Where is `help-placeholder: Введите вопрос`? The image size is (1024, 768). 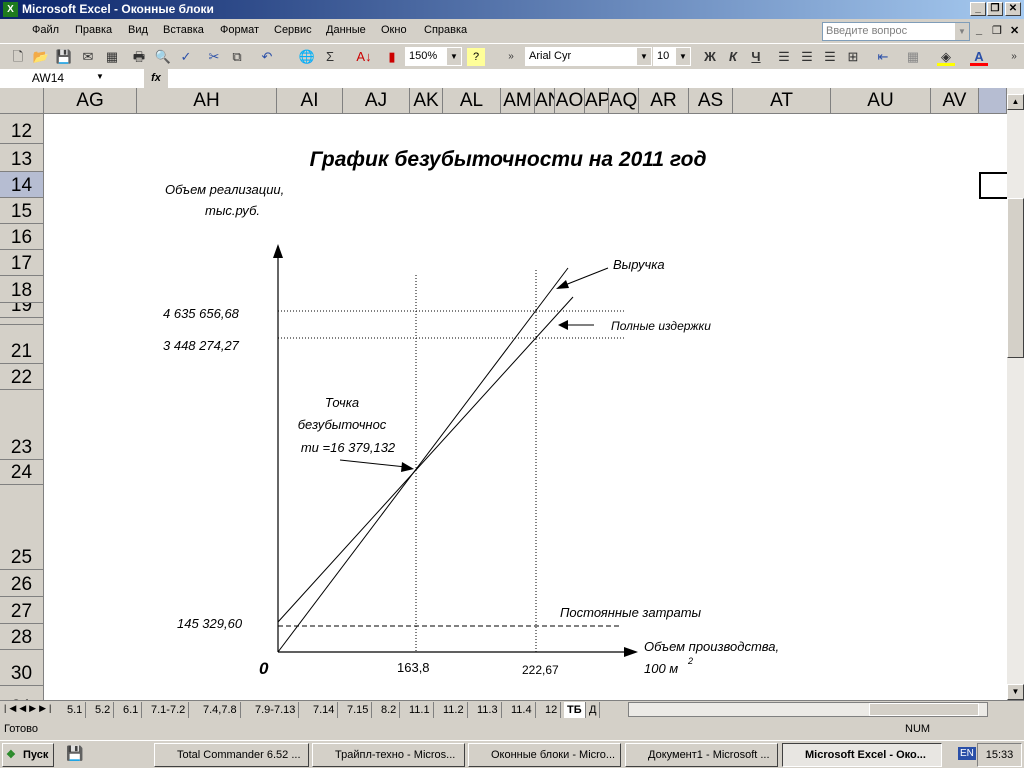
help-placeholder: Введите вопрос is located at coordinates (867, 31).